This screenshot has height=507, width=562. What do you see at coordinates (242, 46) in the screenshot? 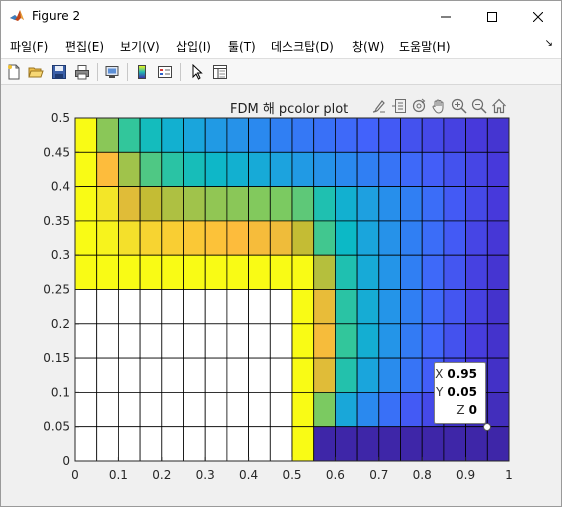
I see `menu-tools: 툴(T)` at bounding box center [242, 46].